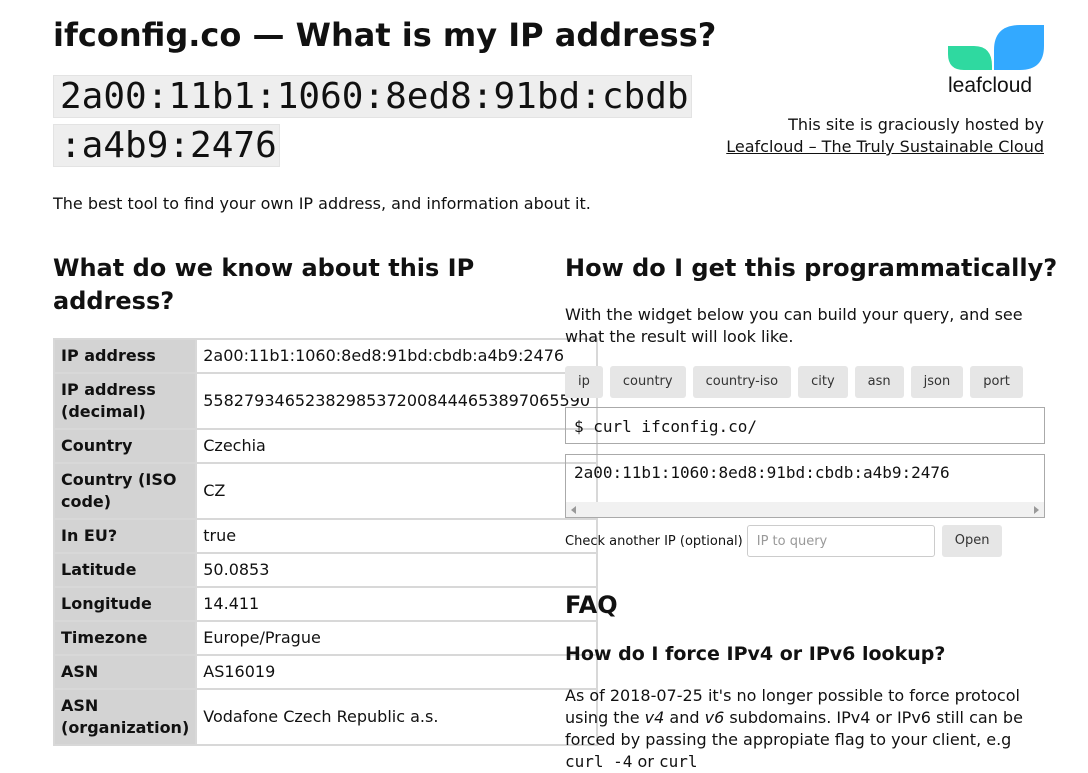 Image resolution: width=1088 pixels, height=773 pixels. Describe the element at coordinates (684, 717) in the screenshot. I see `faq-answer-text: and` at that location.